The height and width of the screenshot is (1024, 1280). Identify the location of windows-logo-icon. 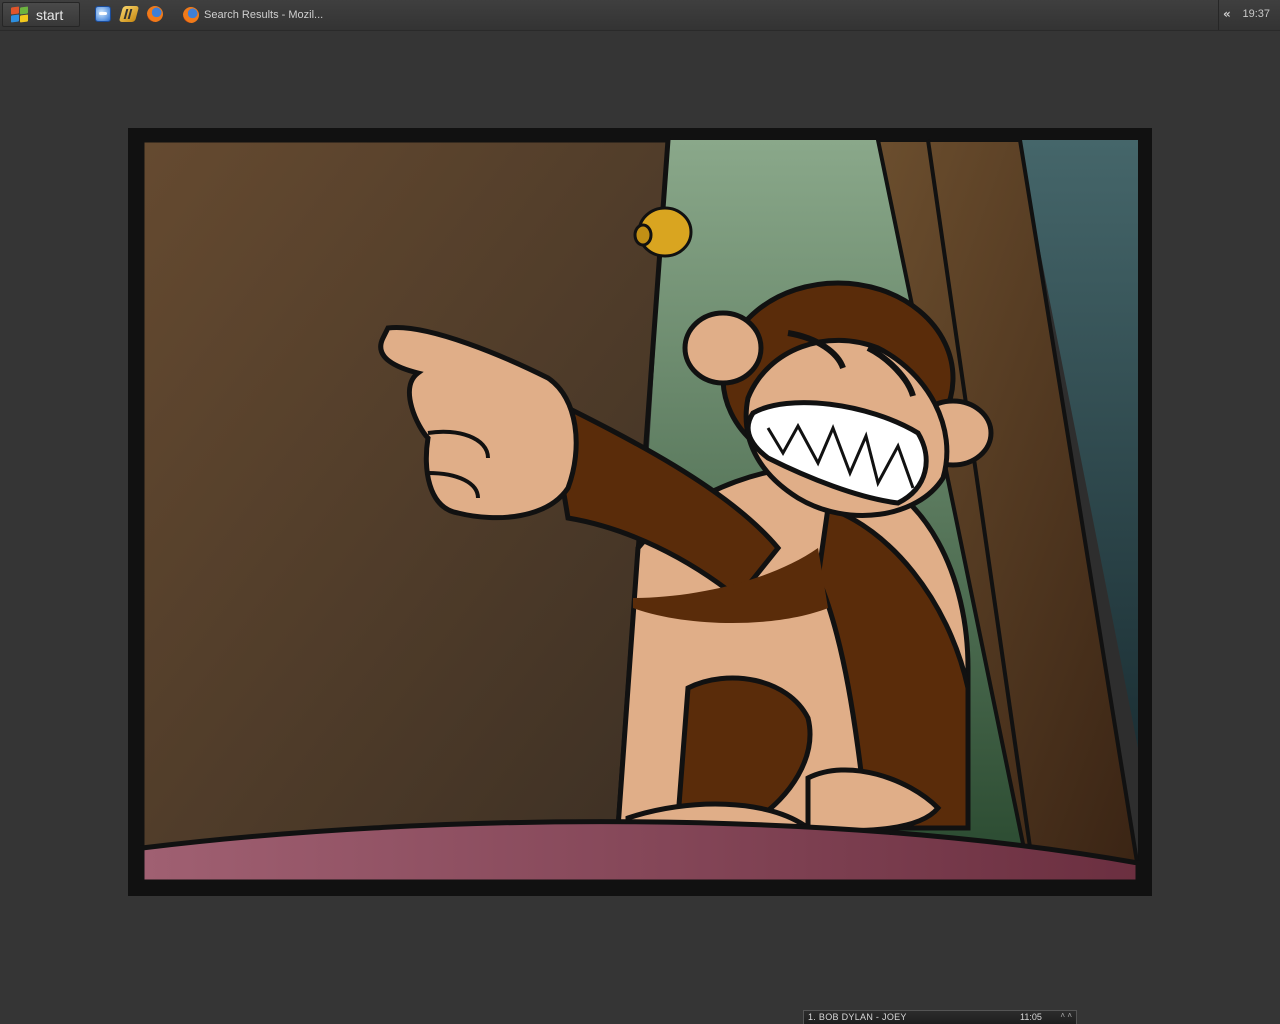
(20, 14).